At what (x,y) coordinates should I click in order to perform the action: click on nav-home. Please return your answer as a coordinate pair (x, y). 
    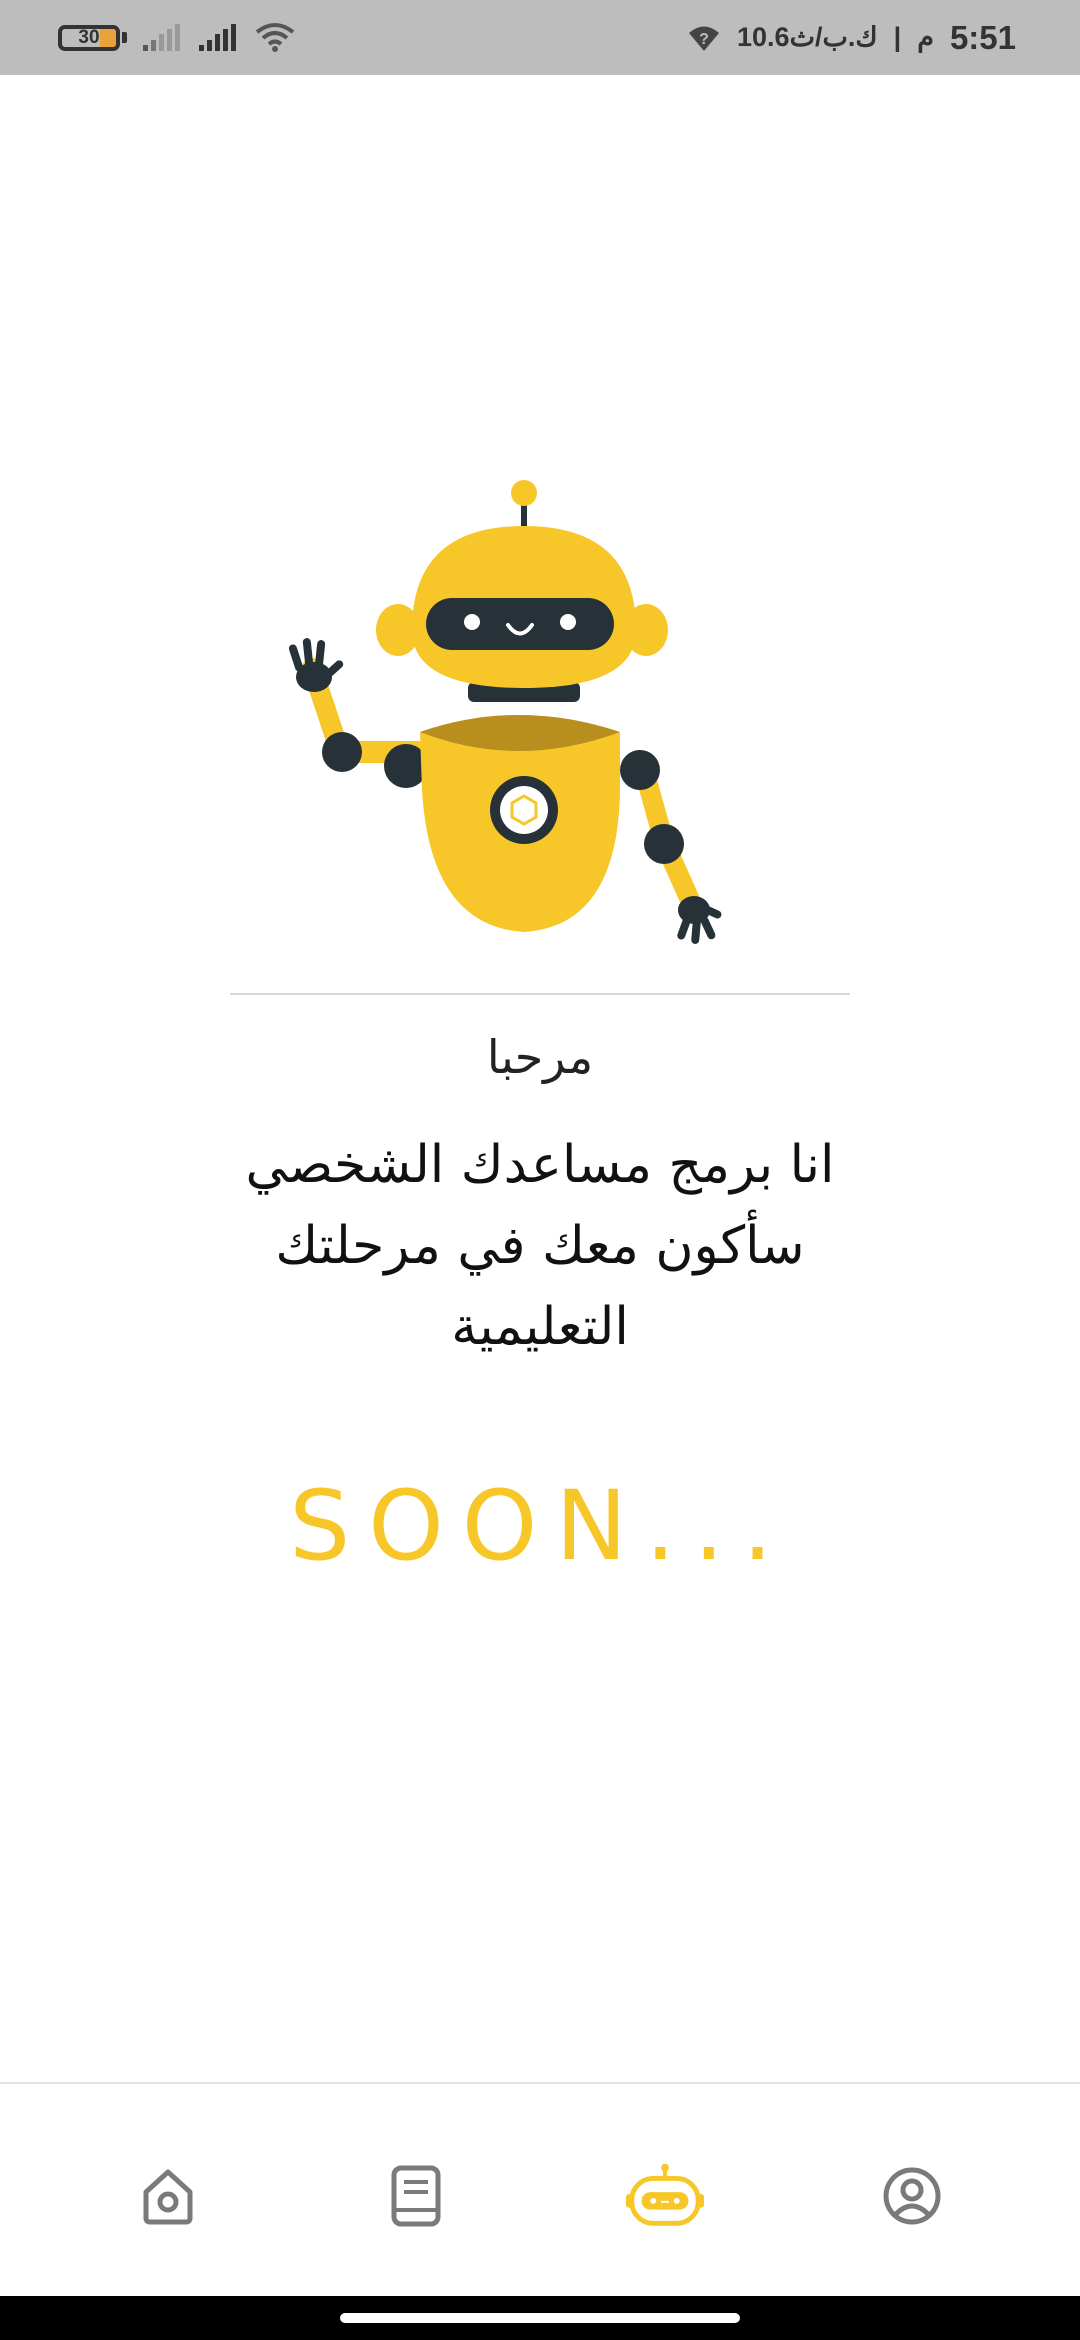
    Looking at the image, I should click on (168, 2196).